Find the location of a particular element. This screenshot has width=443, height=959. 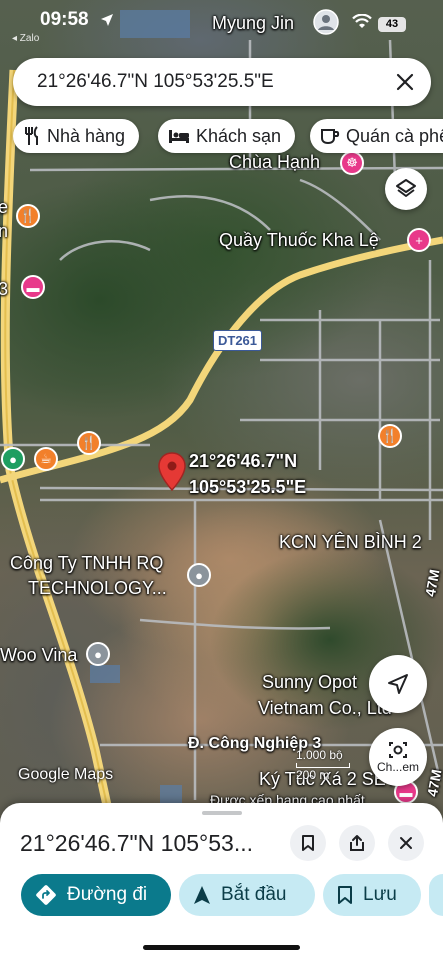

label-sunny-2: Vietnam Co., Ltd is located at coordinates (325, 708).